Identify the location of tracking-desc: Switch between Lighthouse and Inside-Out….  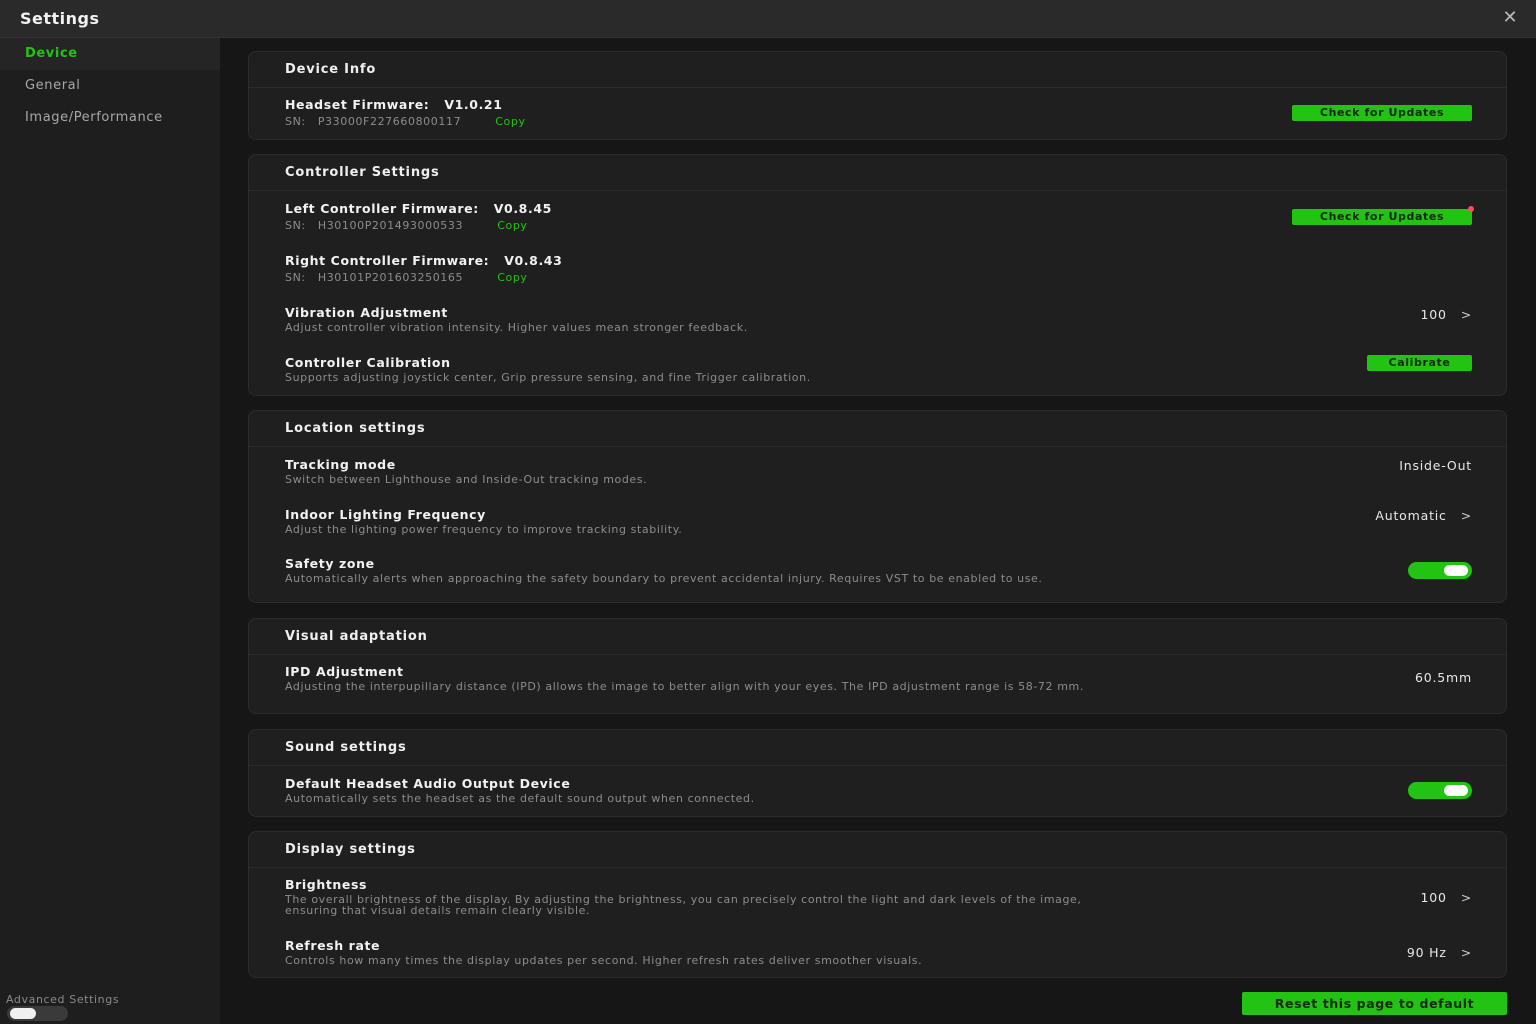
(466, 479).